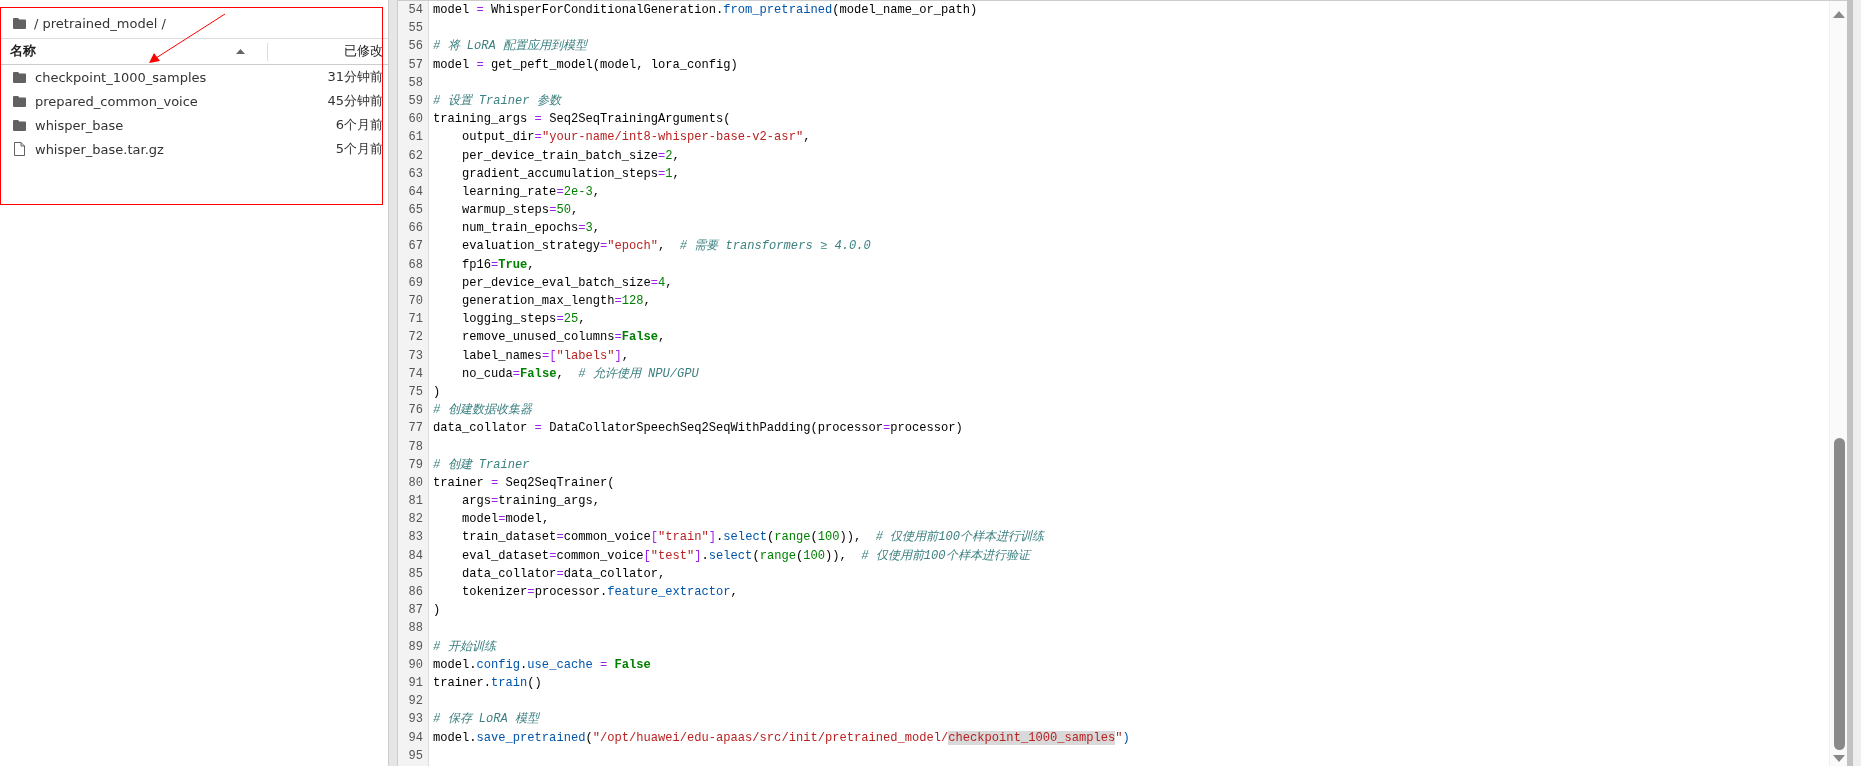  Describe the element at coordinates (636, 138) in the screenshot. I see `code-line: output_dir="your-name/int8-whisper-base-v2-asr",` at that location.